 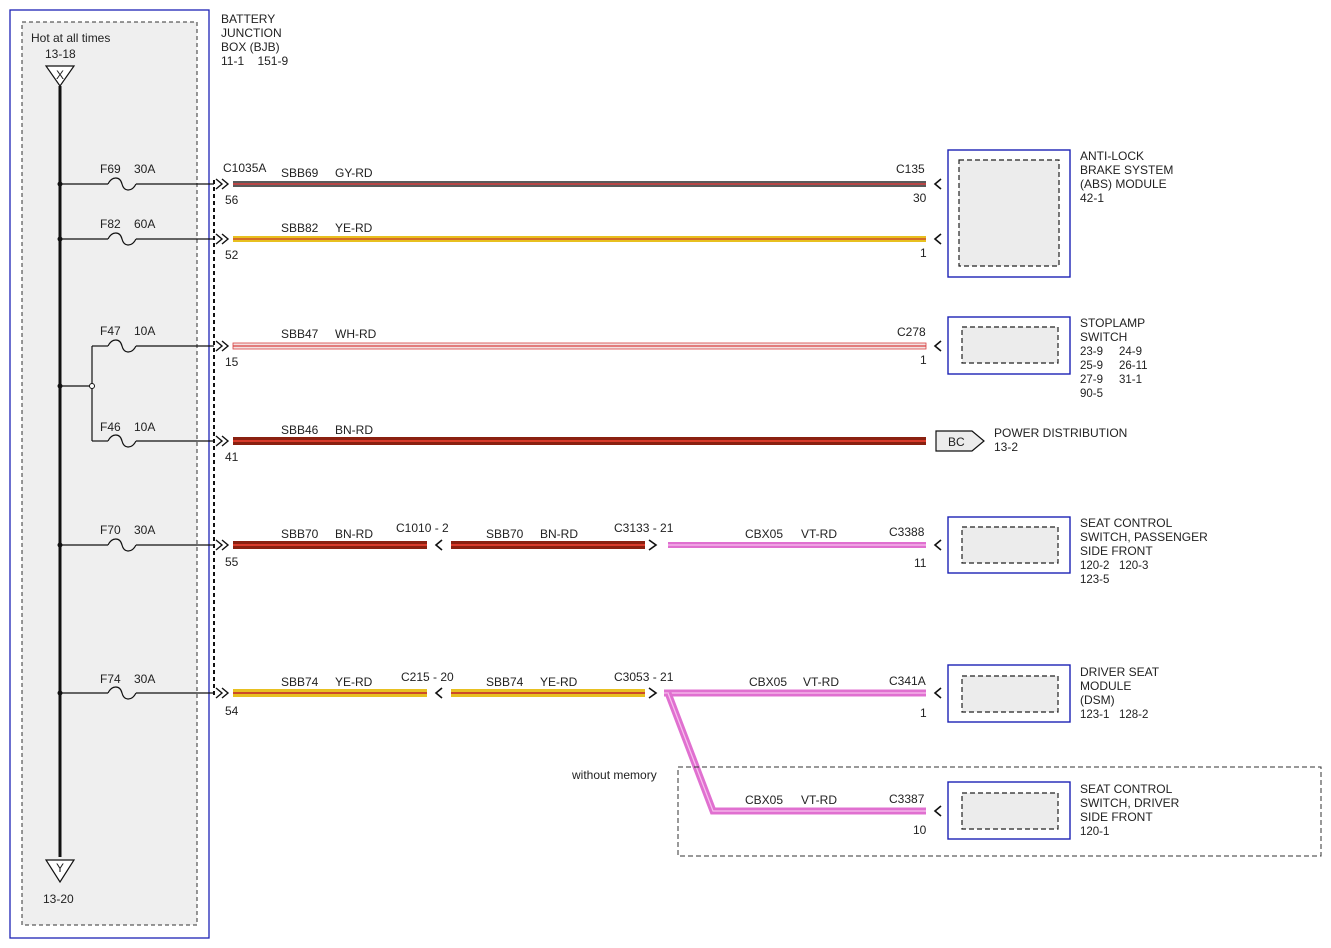 What do you see at coordinates (821, 682) in the screenshot?
I see `wire-color-cbx05-dsm: VT-RD` at bounding box center [821, 682].